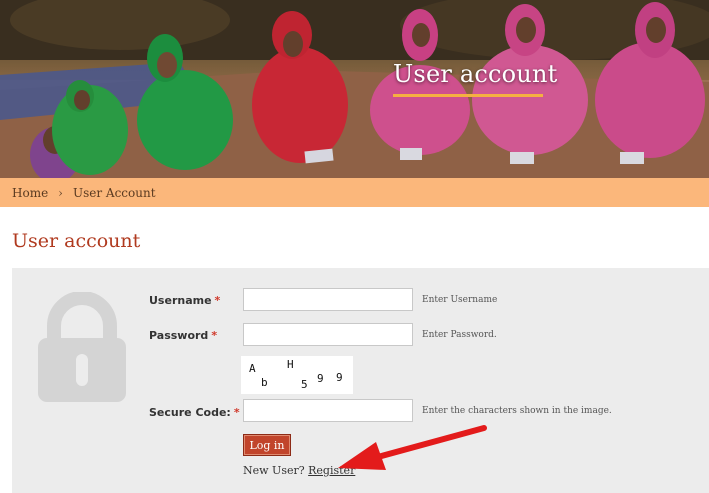  Describe the element at coordinates (475, 74) in the screenshot. I see `banner-title: User account` at that location.